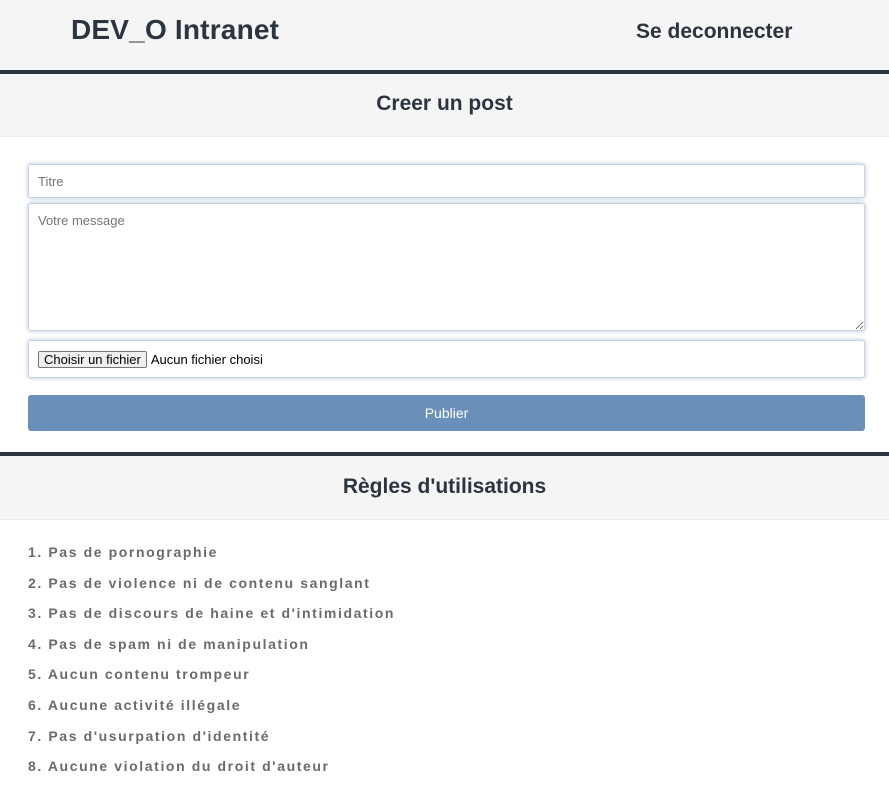 The height and width of the screenshot is (794, 889). I want to click on logout-link: Se deconnecter, so click(714, 32).